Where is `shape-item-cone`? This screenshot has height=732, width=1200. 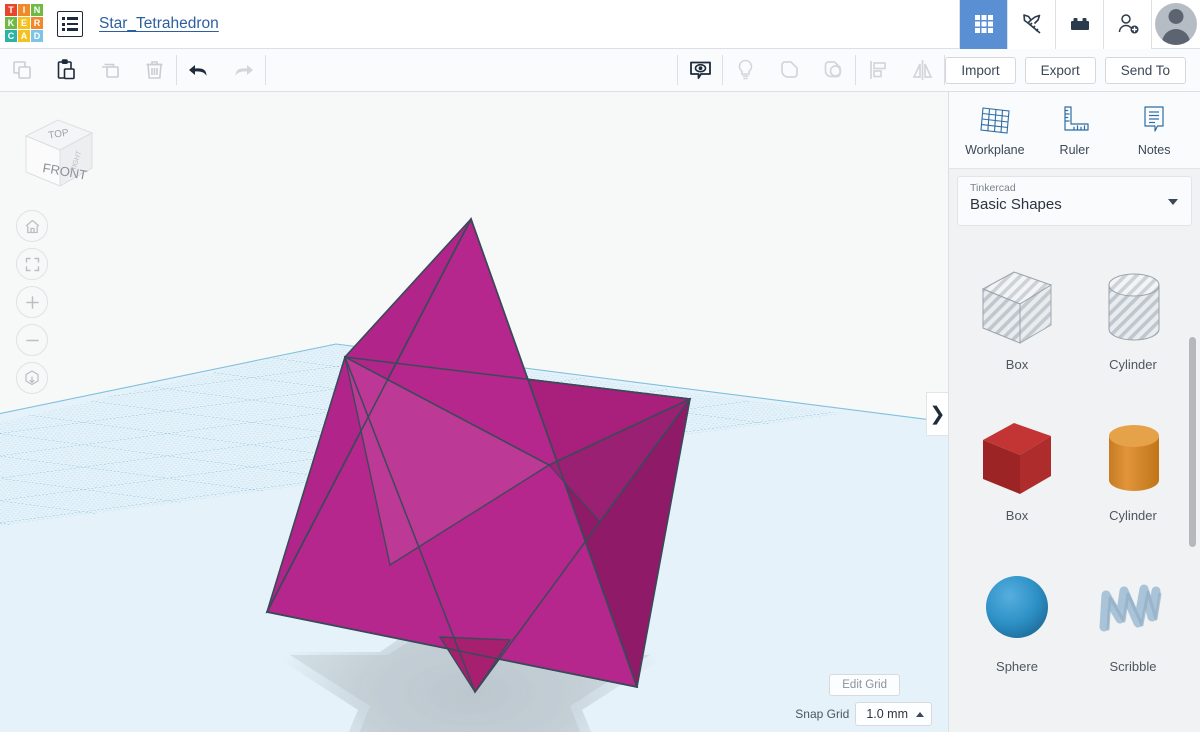
shape-item-cone is located at coordinates (1133, 720).